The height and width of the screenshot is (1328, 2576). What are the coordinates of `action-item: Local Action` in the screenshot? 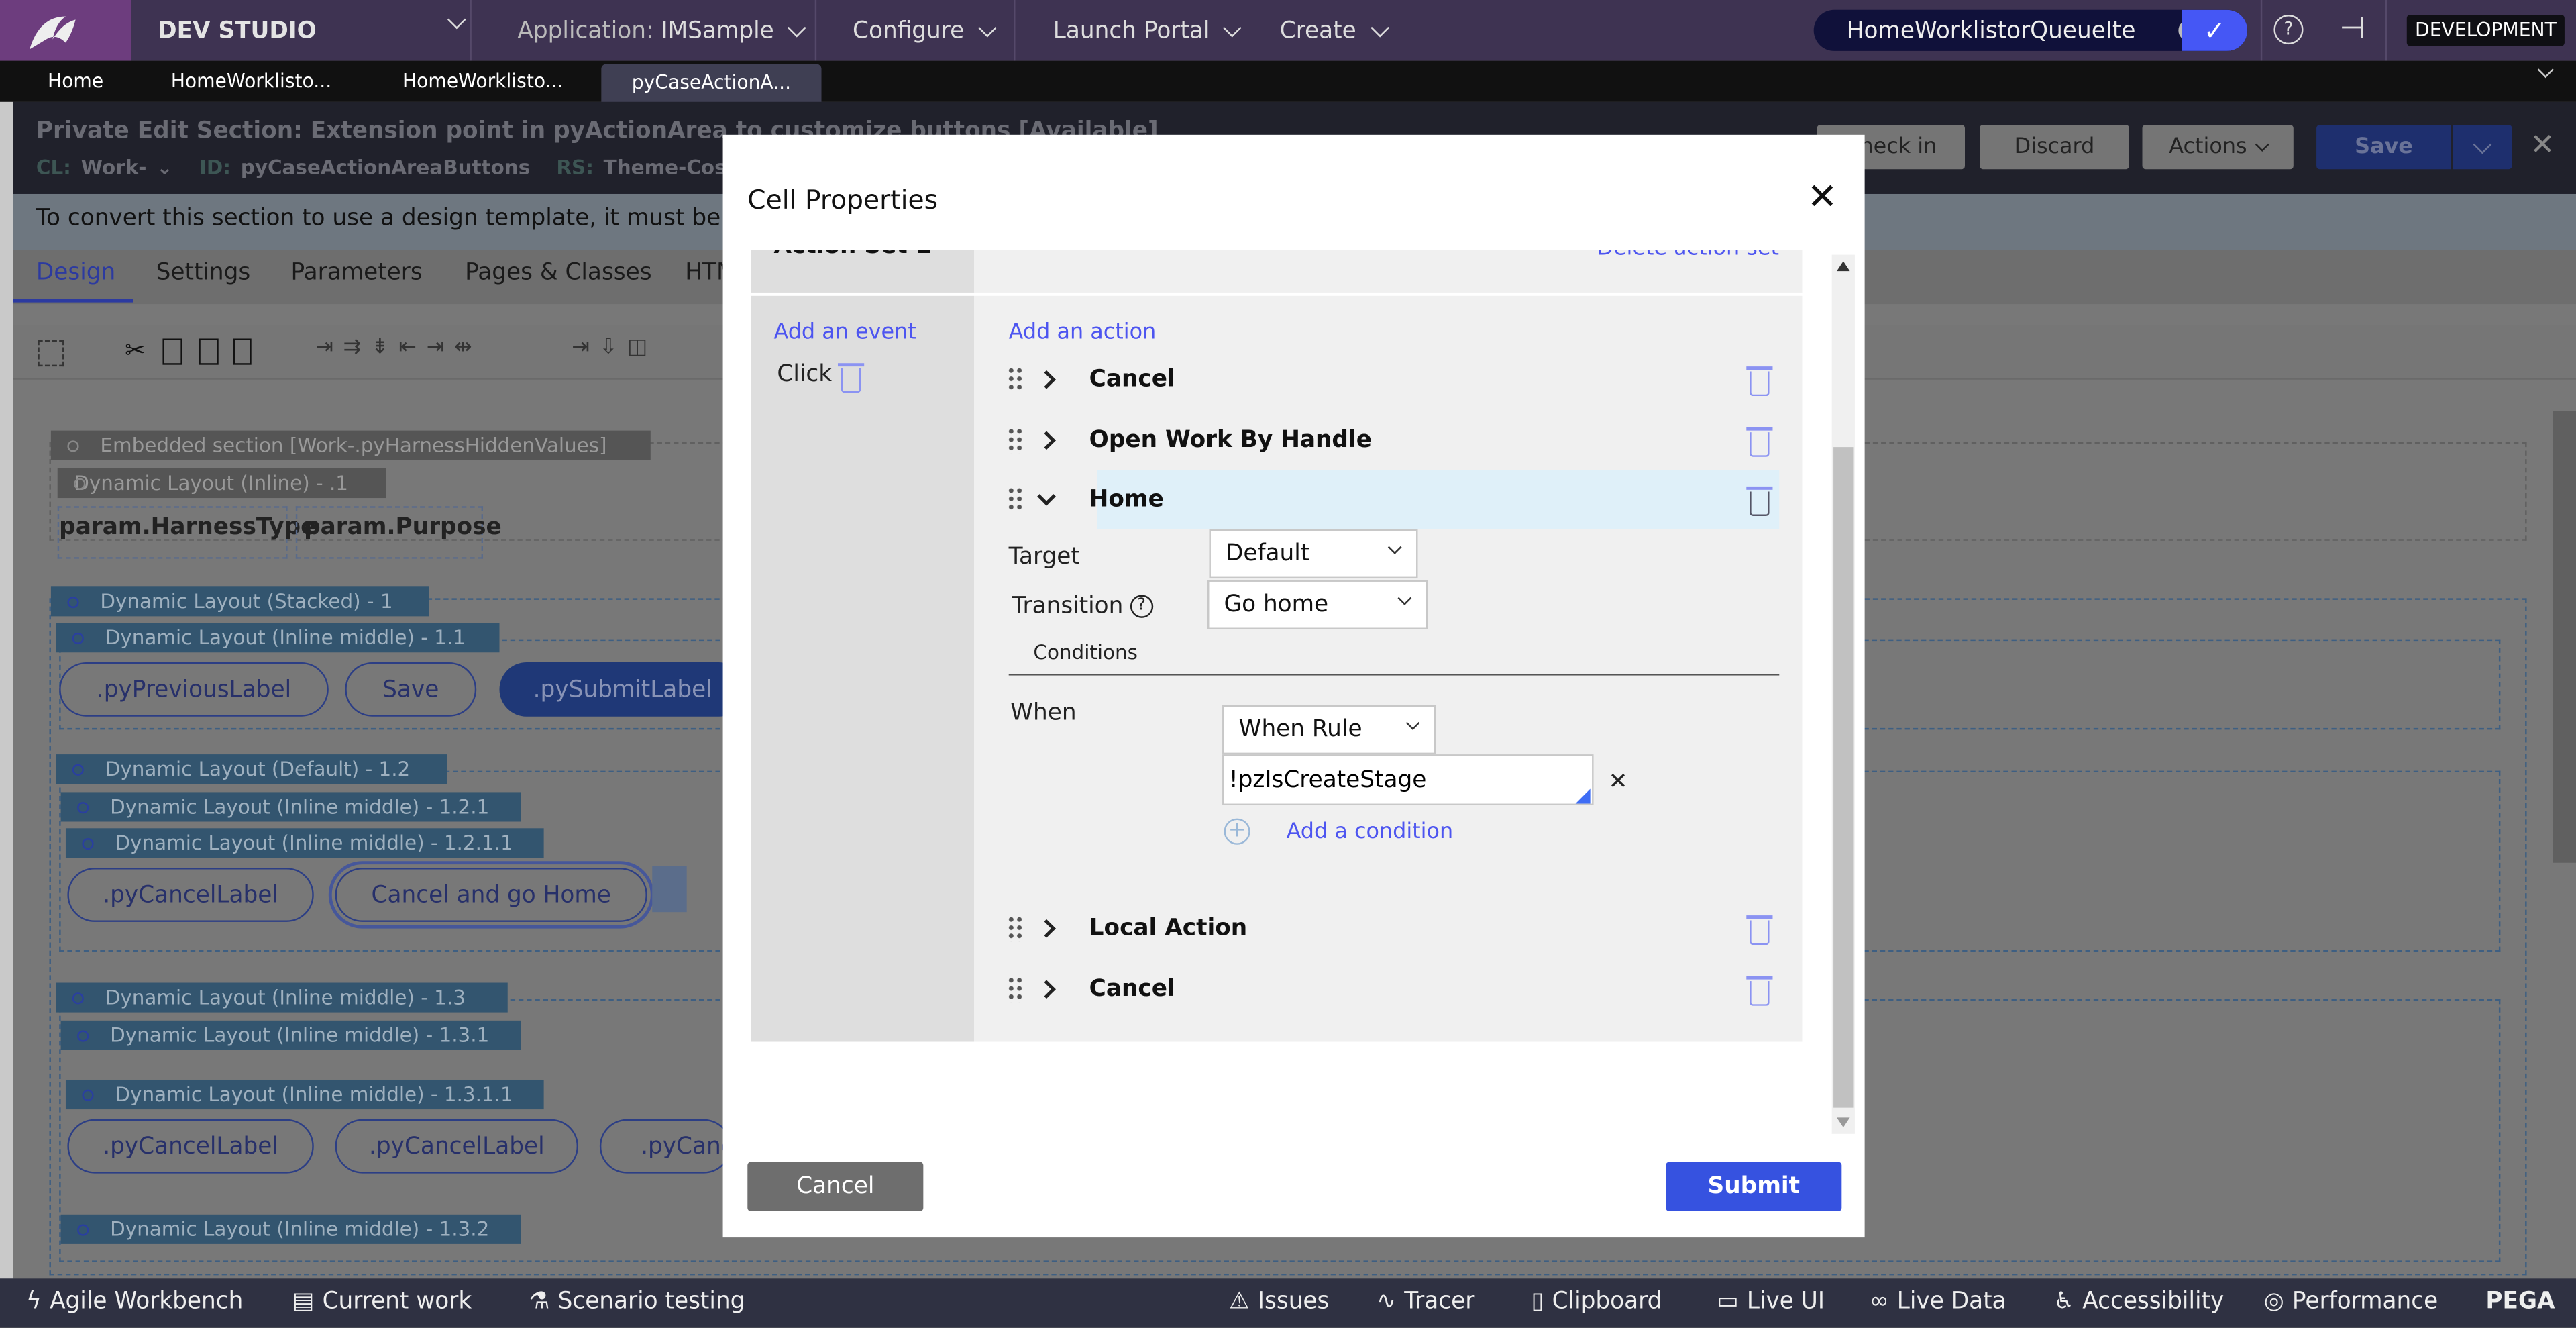 It's located at (1393, 928).